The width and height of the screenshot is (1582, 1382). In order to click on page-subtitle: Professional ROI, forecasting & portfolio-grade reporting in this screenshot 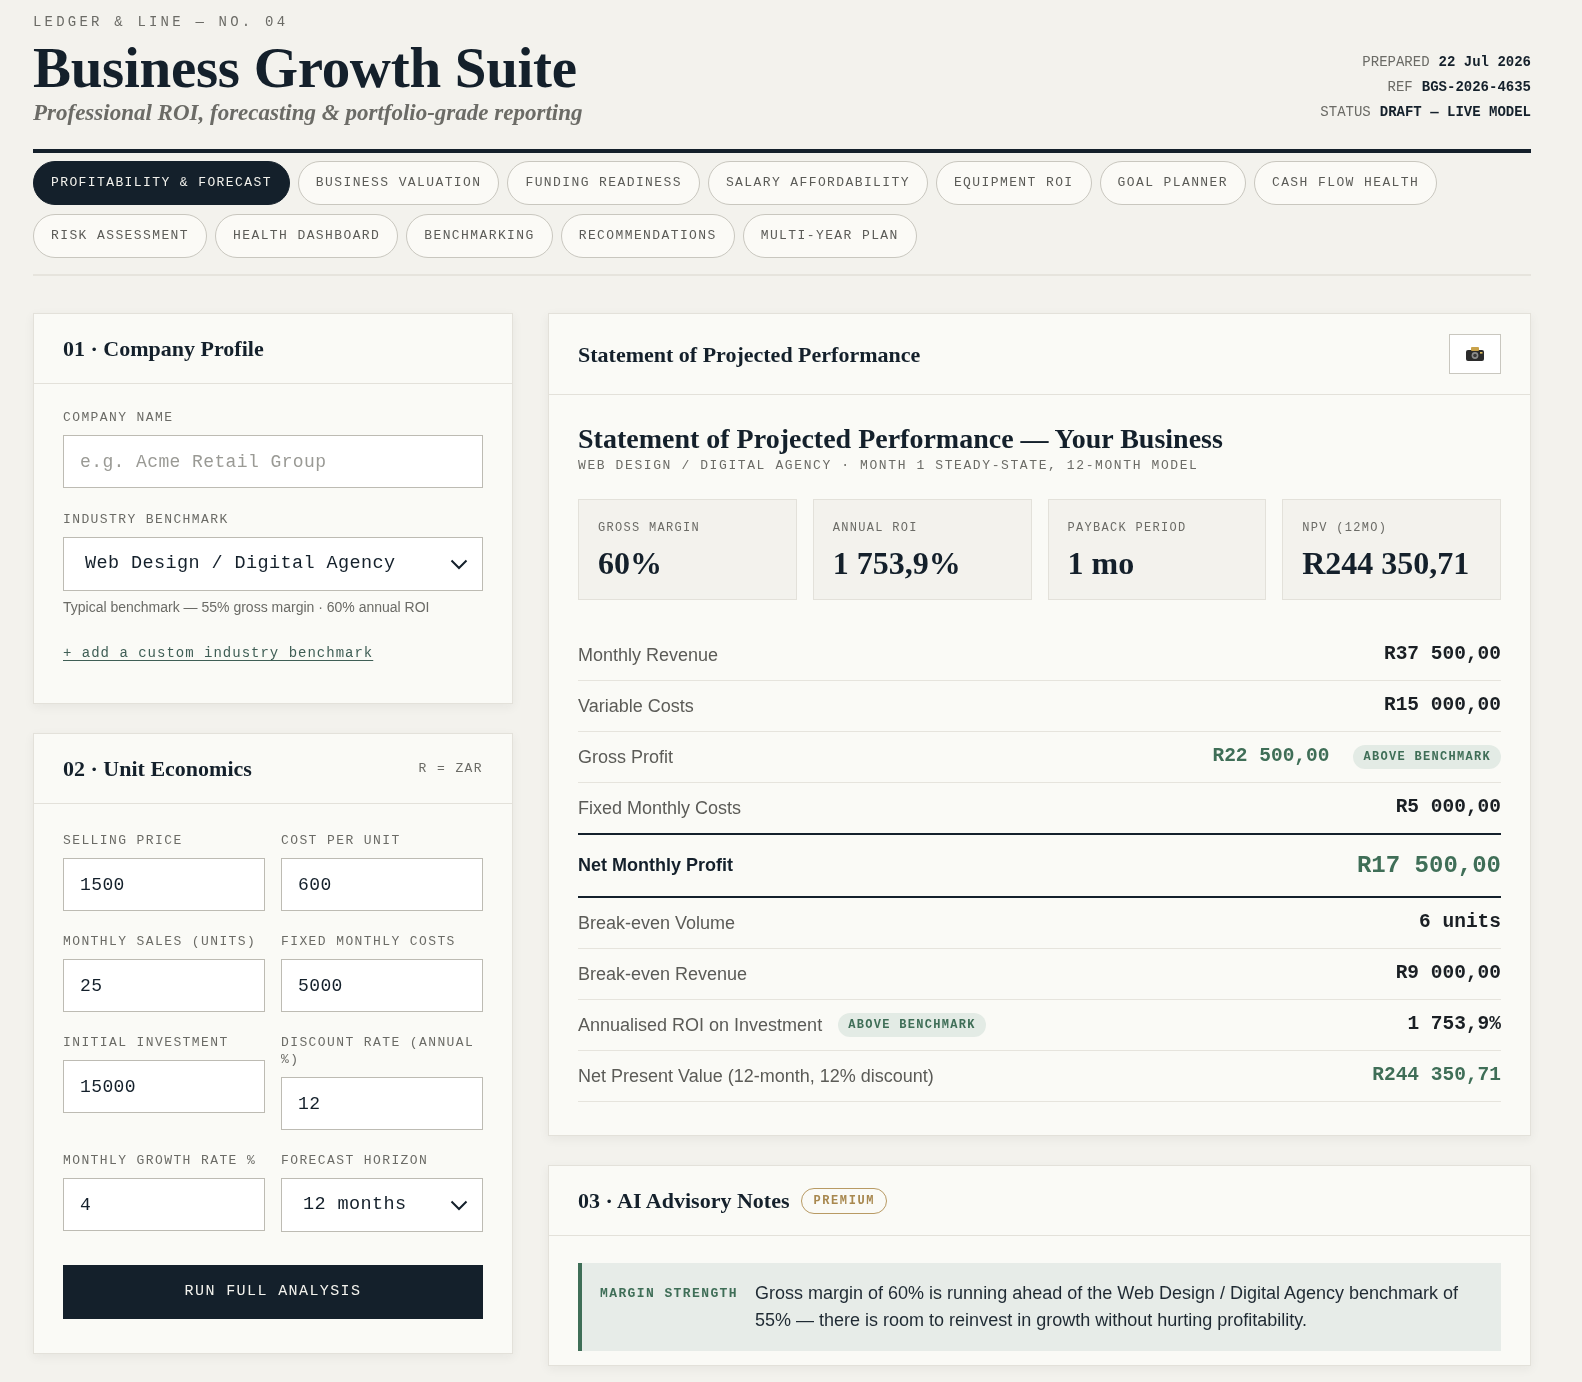, I will do `click(308, 113)`.